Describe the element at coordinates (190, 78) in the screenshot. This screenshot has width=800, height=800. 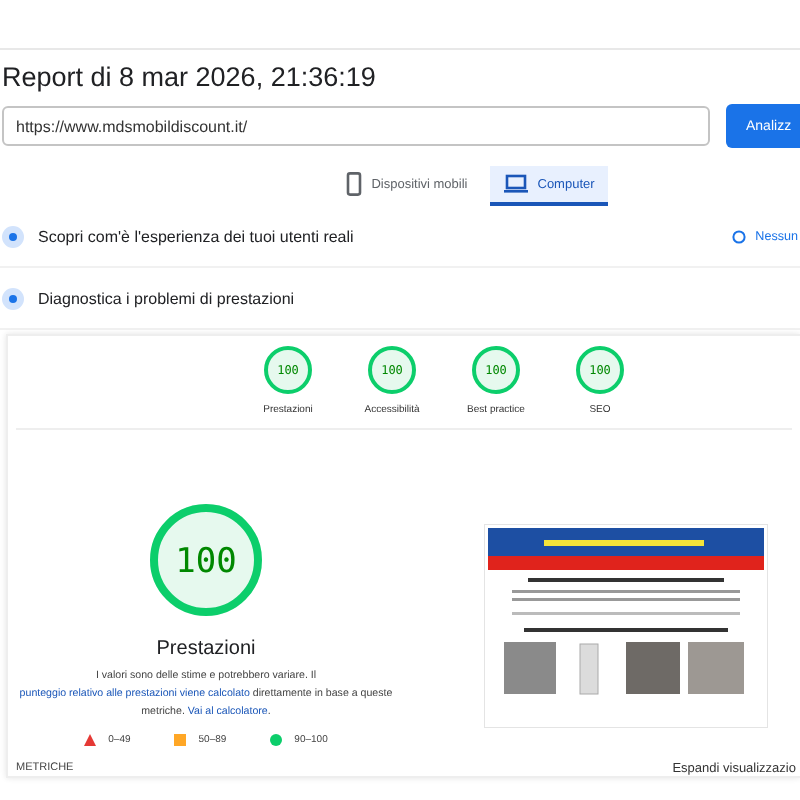
I see `report-title: Report di 8 mar 2026, 21:36:19` at that location.